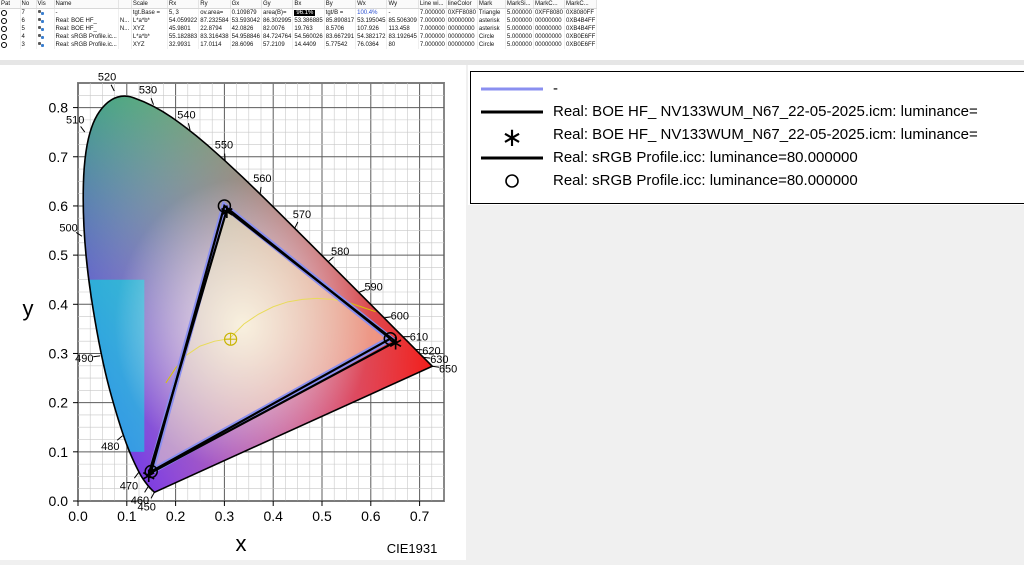  Describe the element at coordinates (180, 29) in the screenshot. I see `cell-text: 45.9801` at that location.